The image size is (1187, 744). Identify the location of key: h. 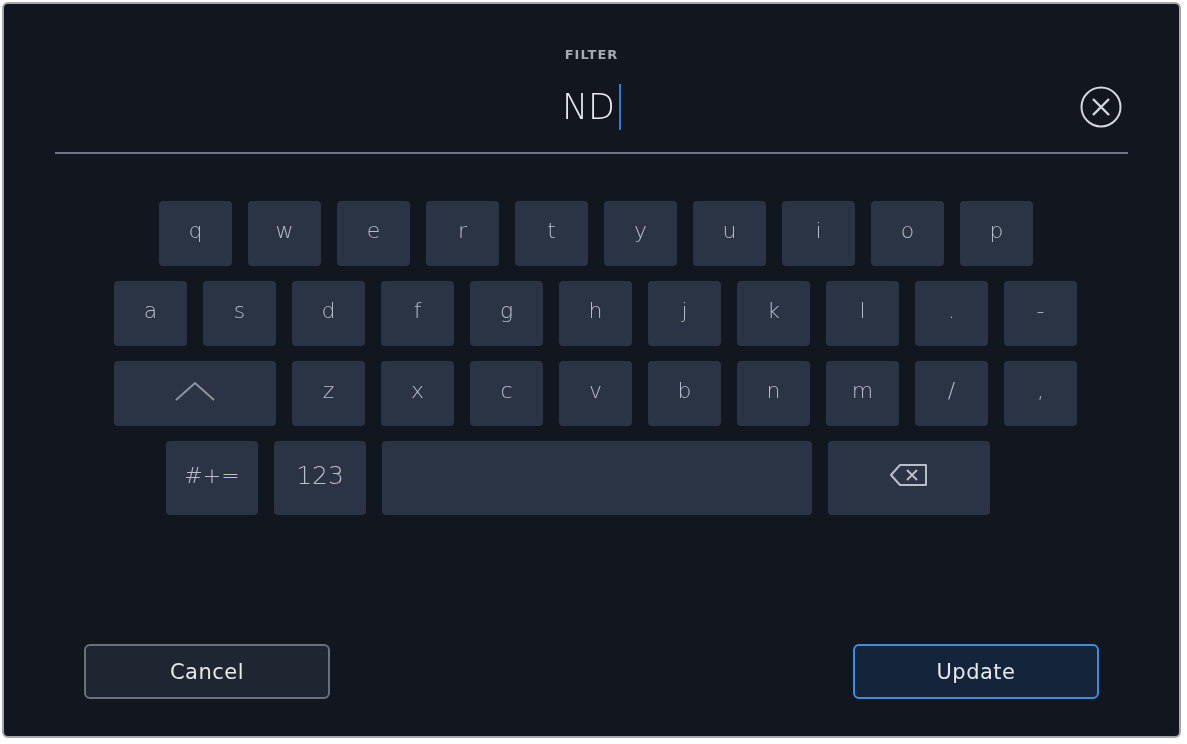
(595, 313).